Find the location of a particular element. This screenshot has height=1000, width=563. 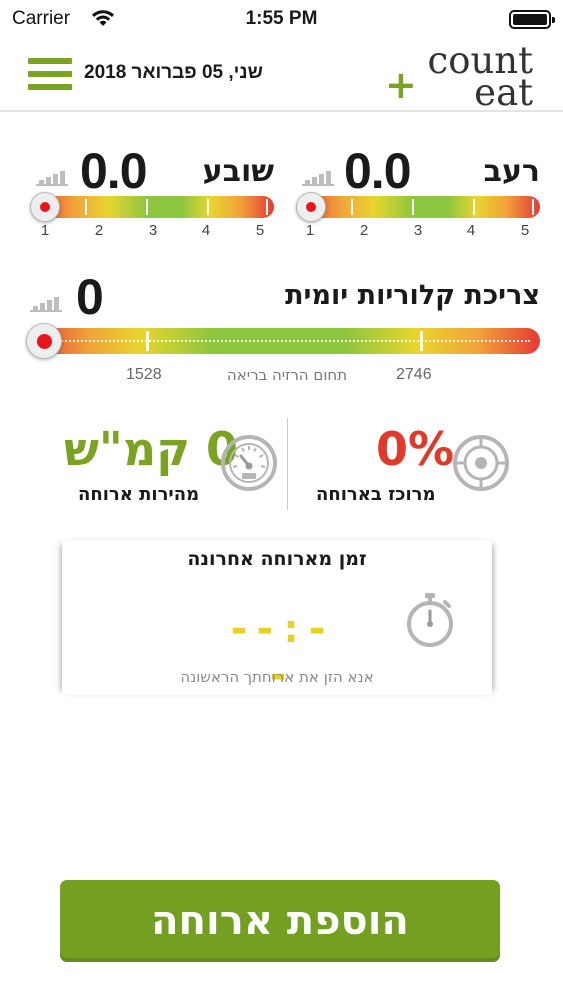

meal-speed-panel: 0 קמ"ש מהירות ארוחה is located at coordinates (155, 467).